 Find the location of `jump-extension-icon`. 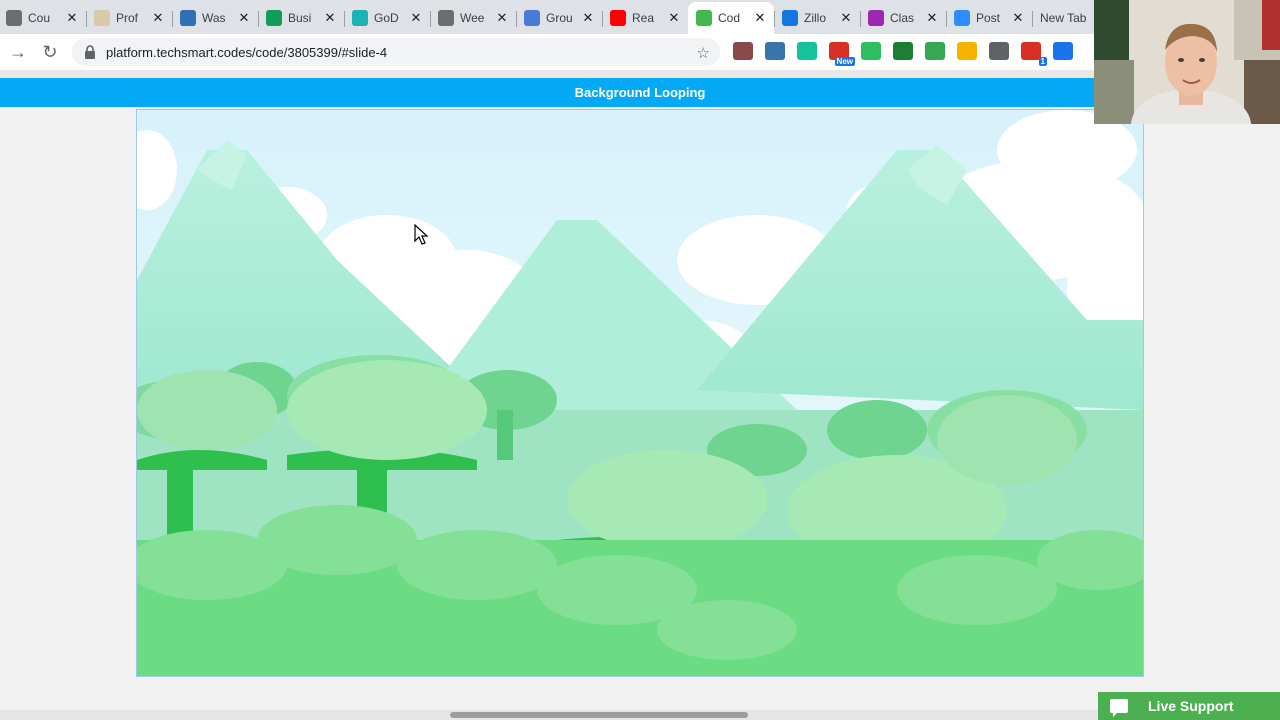

jump-extension-icon is located at coordinates (903, 51).